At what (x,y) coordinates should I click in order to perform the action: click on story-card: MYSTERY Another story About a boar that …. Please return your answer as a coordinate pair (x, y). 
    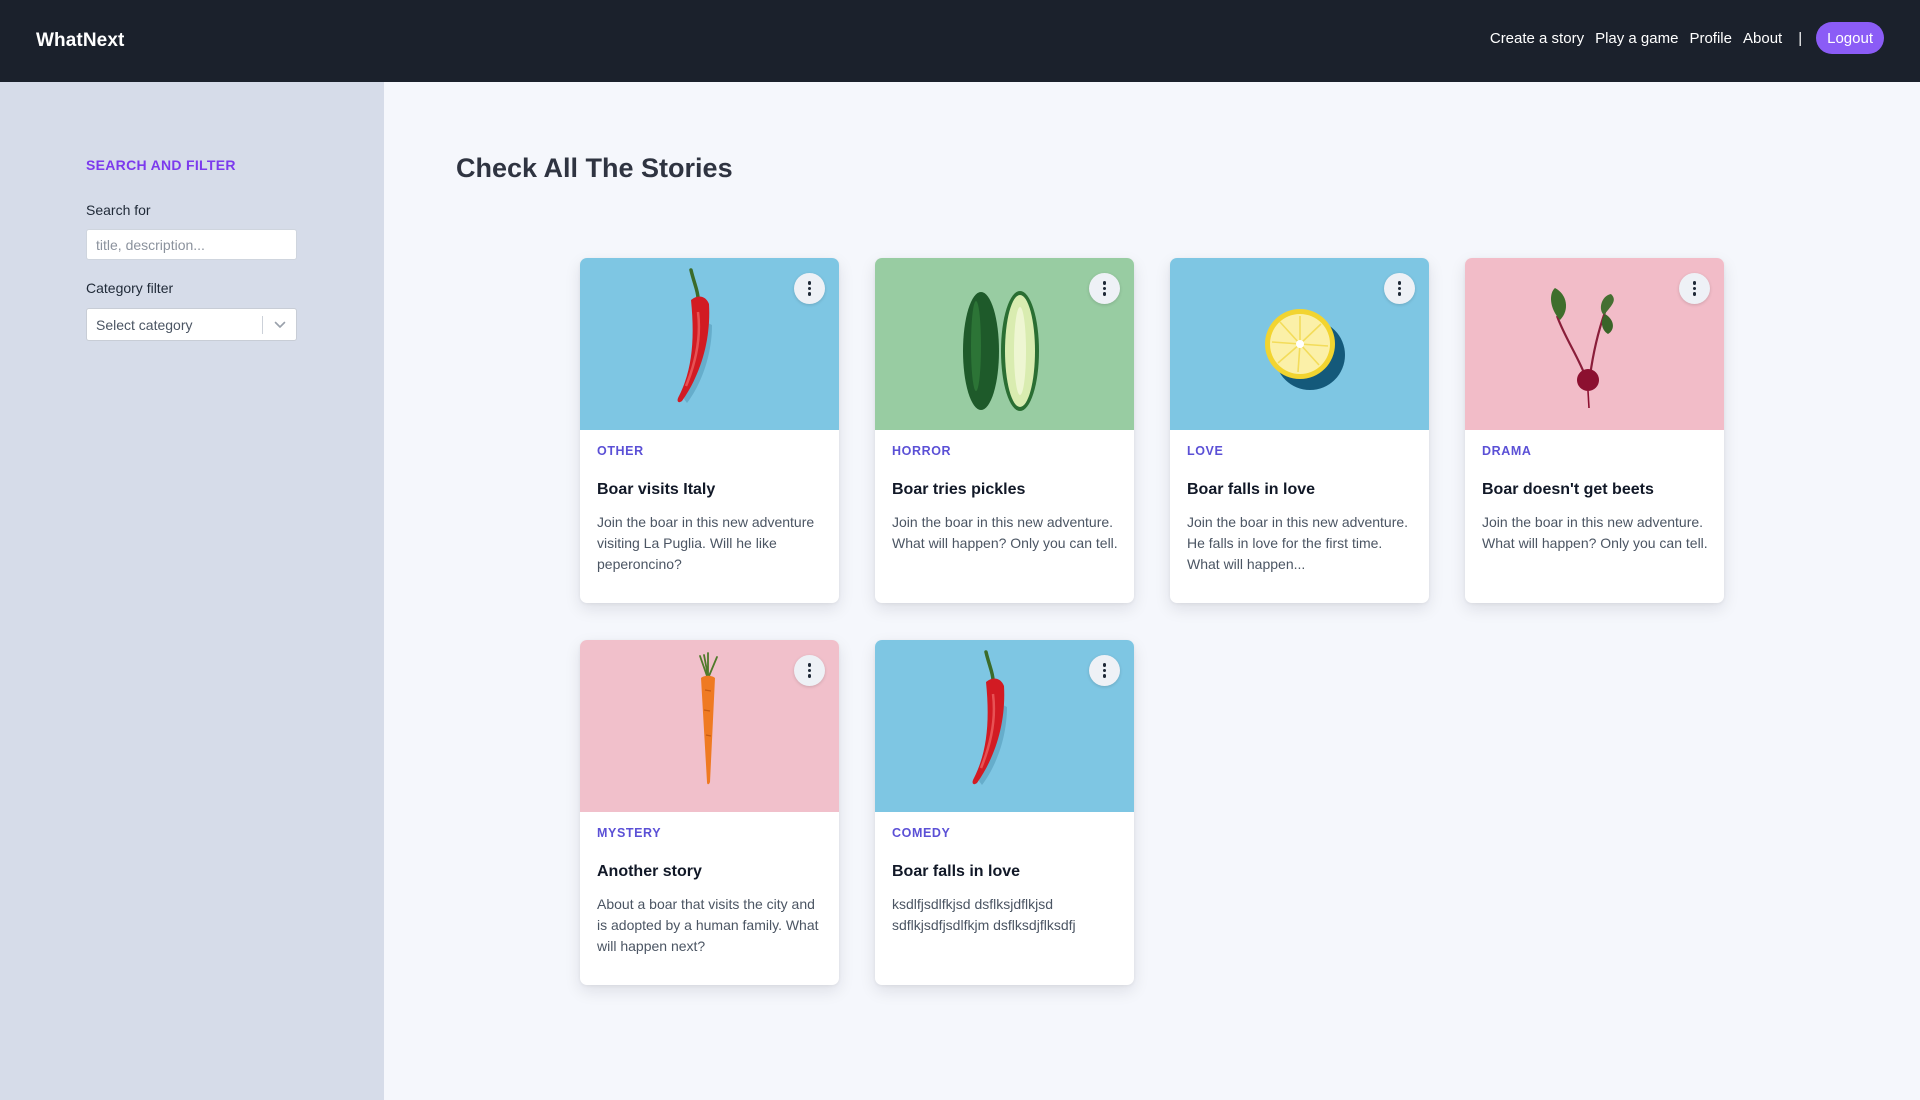
    Looking at the image, I should click on (709, 812).